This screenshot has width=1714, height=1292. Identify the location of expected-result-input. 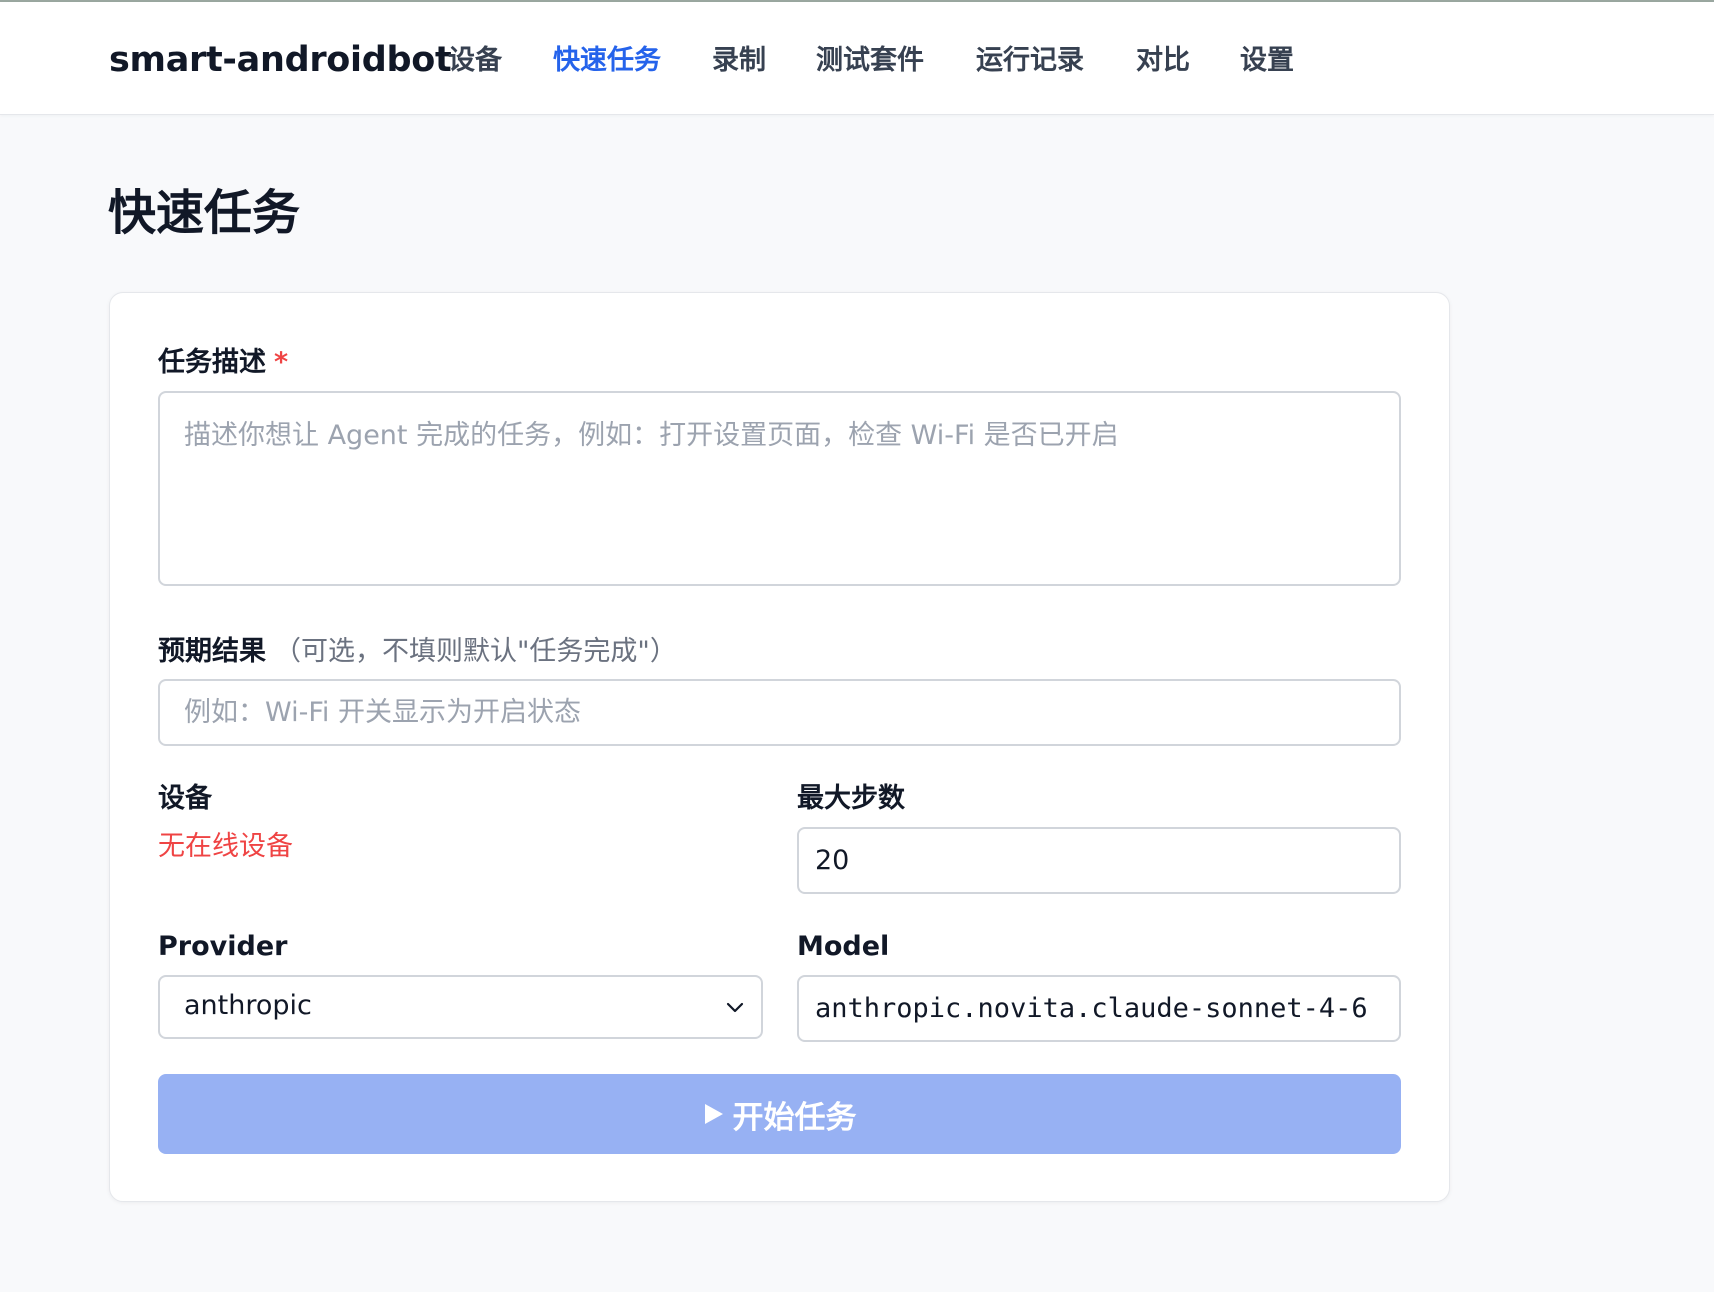
(779, 712).